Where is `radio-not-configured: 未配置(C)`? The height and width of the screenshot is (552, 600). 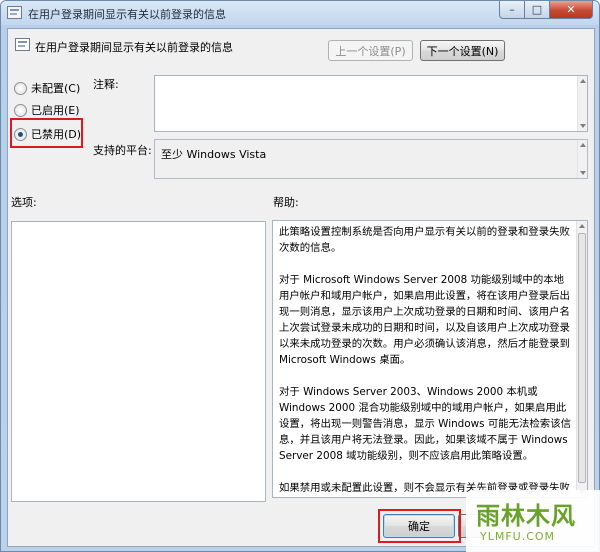 radio-not-configured: 未配置(C) is located at coordinates (47, 88).